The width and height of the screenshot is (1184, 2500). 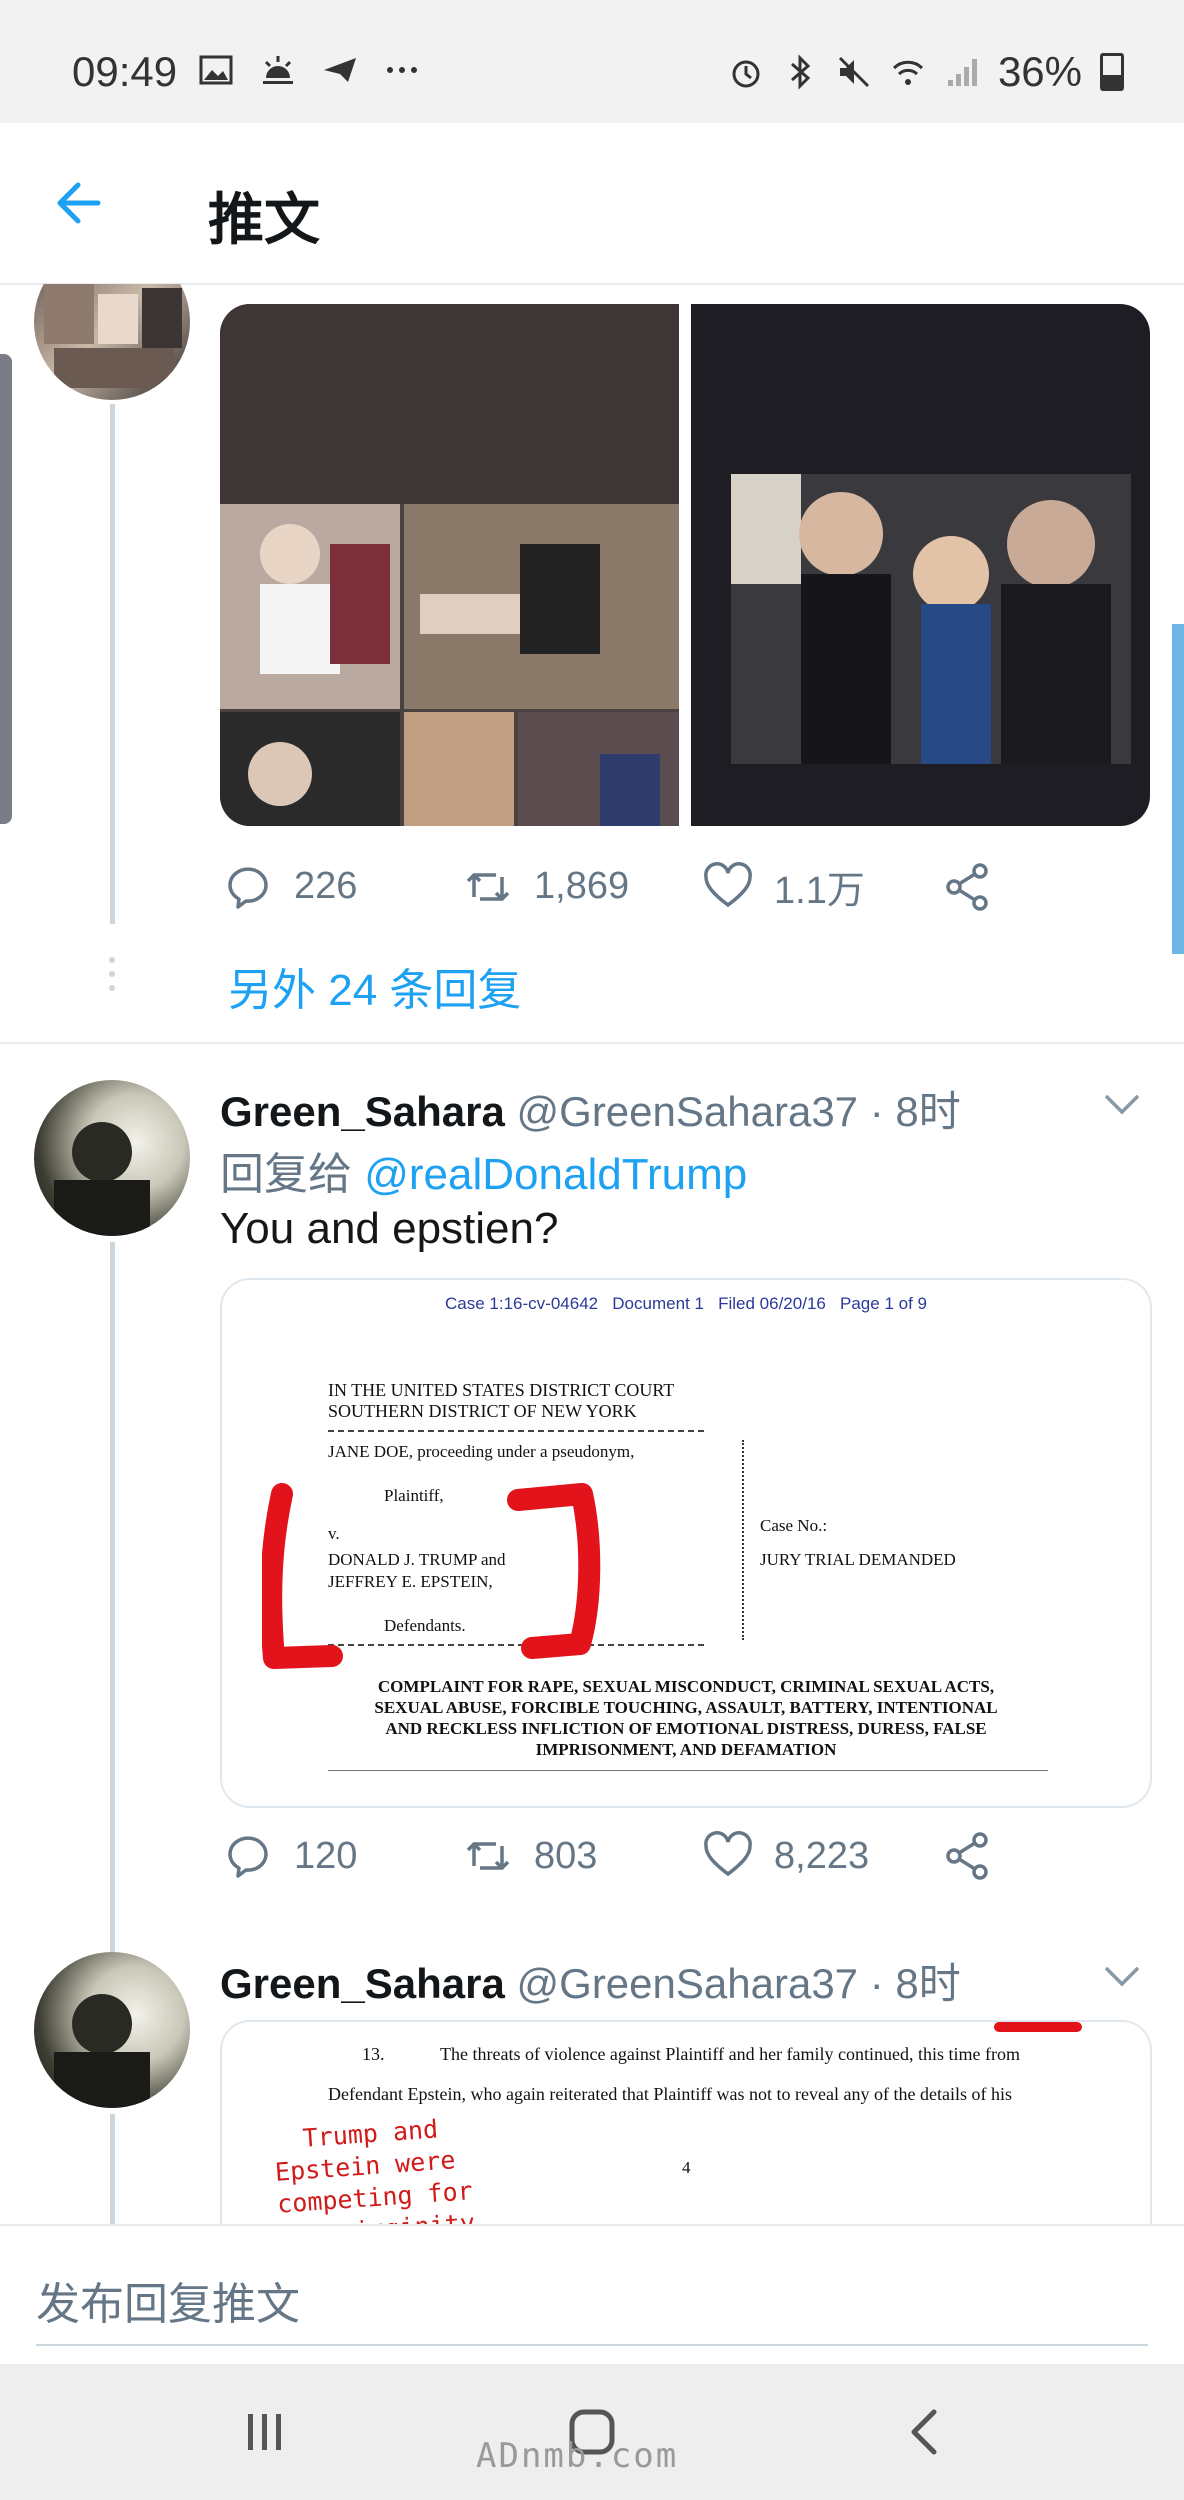 I want to click on app-header: 推文, so click(x=592, y=204).